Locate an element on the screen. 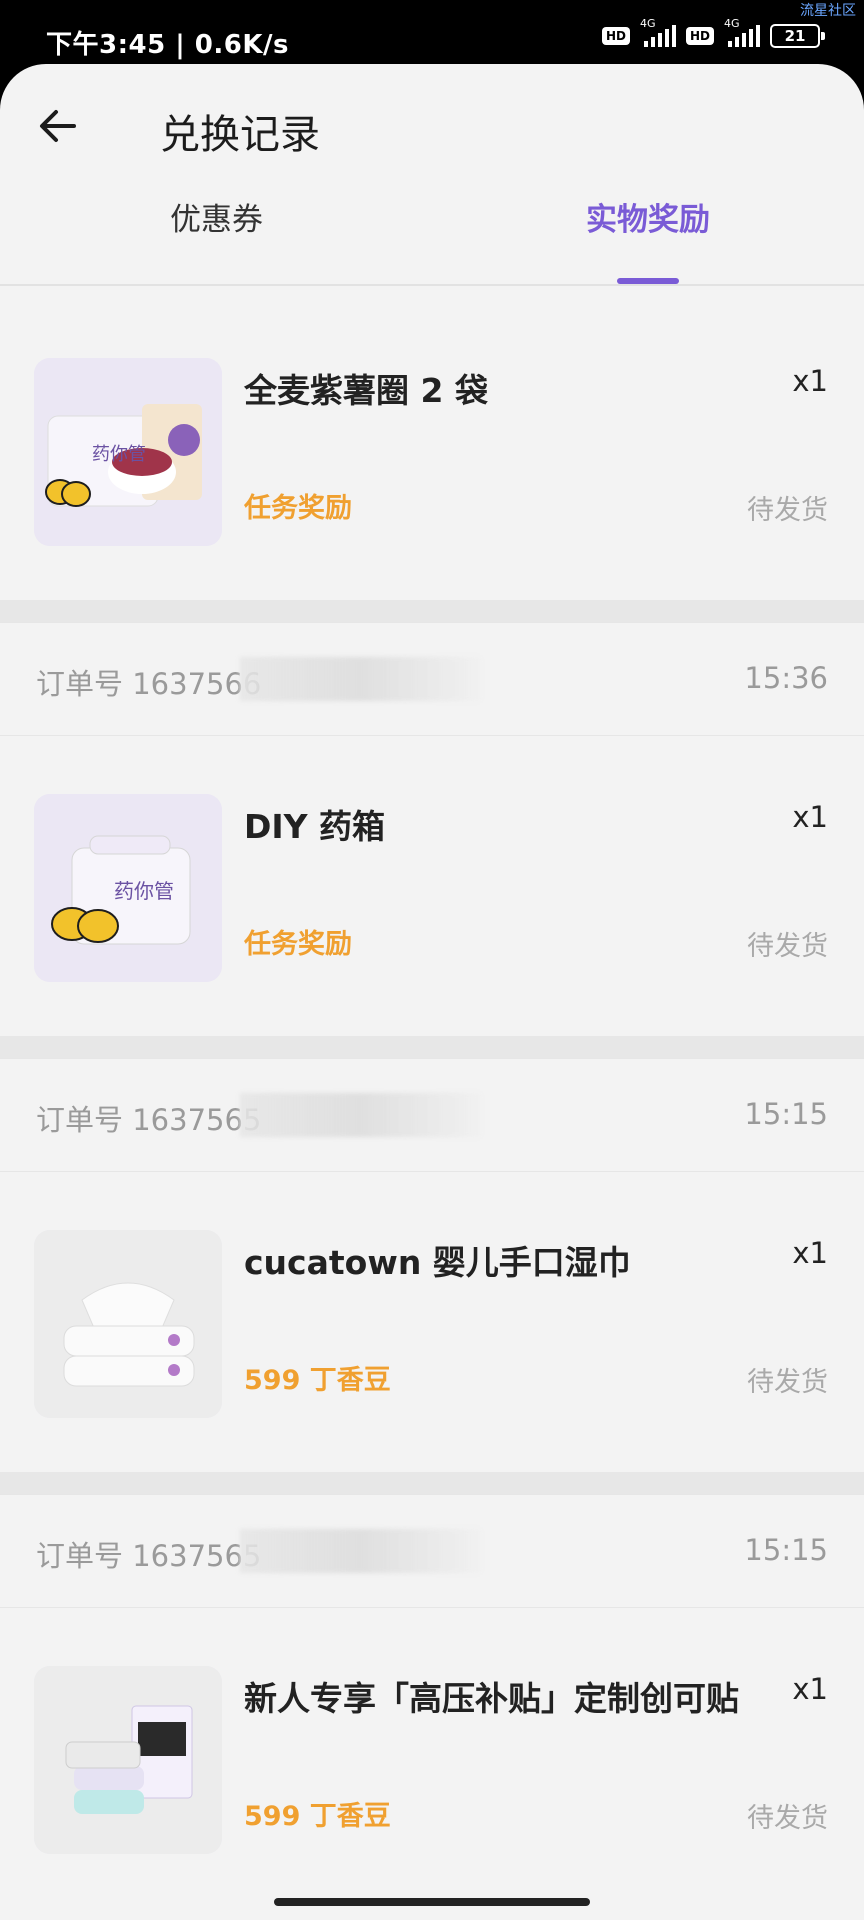  status-time: 下午3:45 | 0.6K/s is located at coordinates (167, 45).